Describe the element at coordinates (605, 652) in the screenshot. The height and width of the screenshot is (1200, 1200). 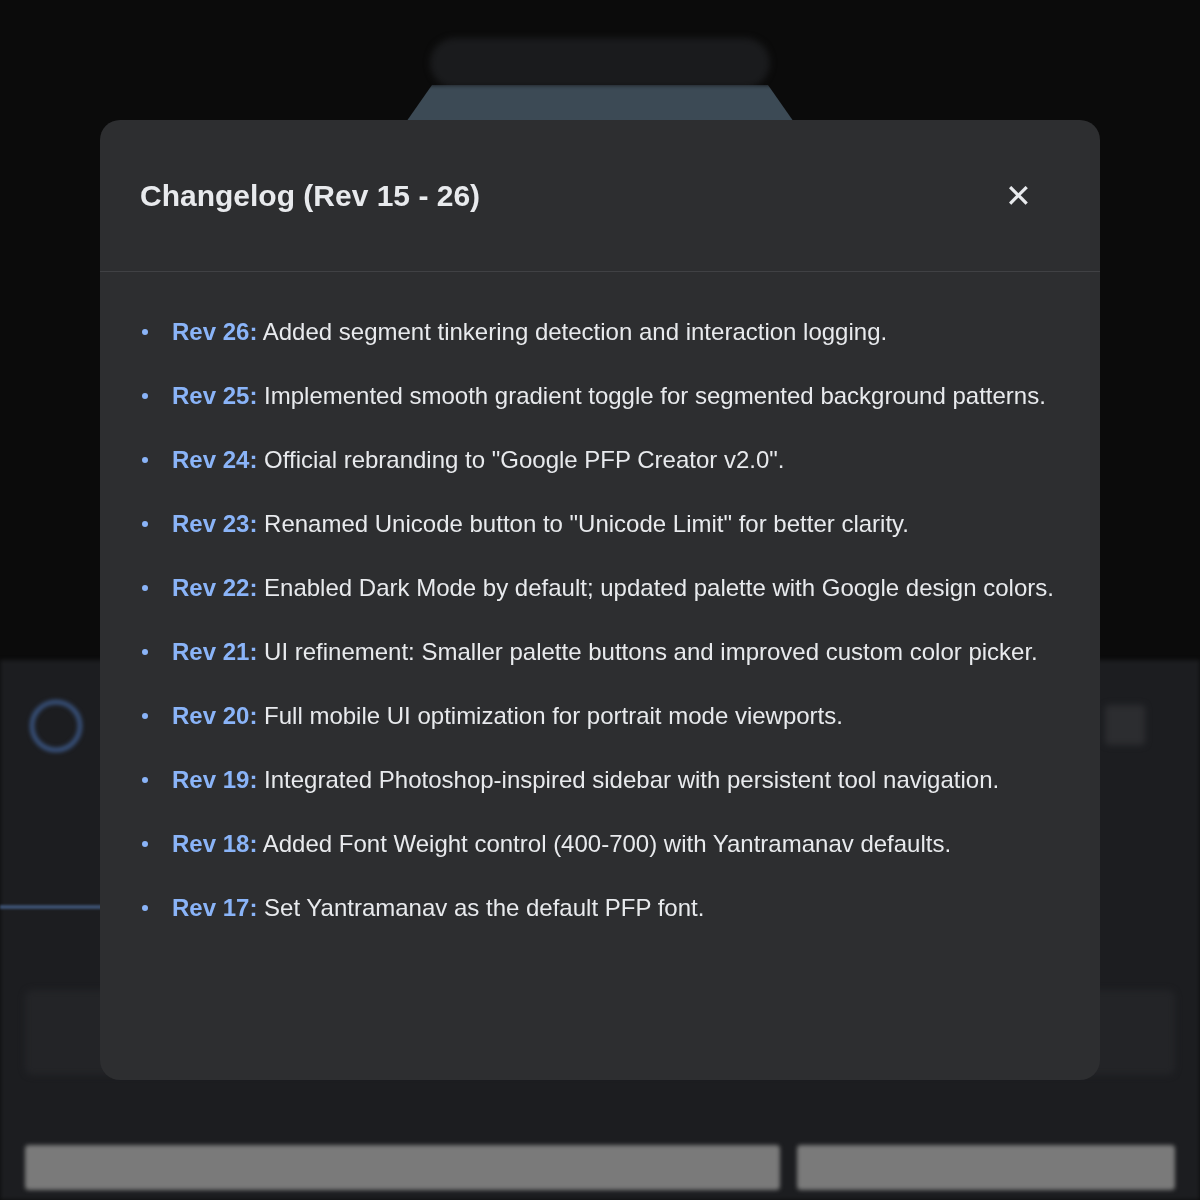
I see `changelog-entry: Rev 21: UI refinement: Smaller palette buttons and improved custom color picker.` at that location.